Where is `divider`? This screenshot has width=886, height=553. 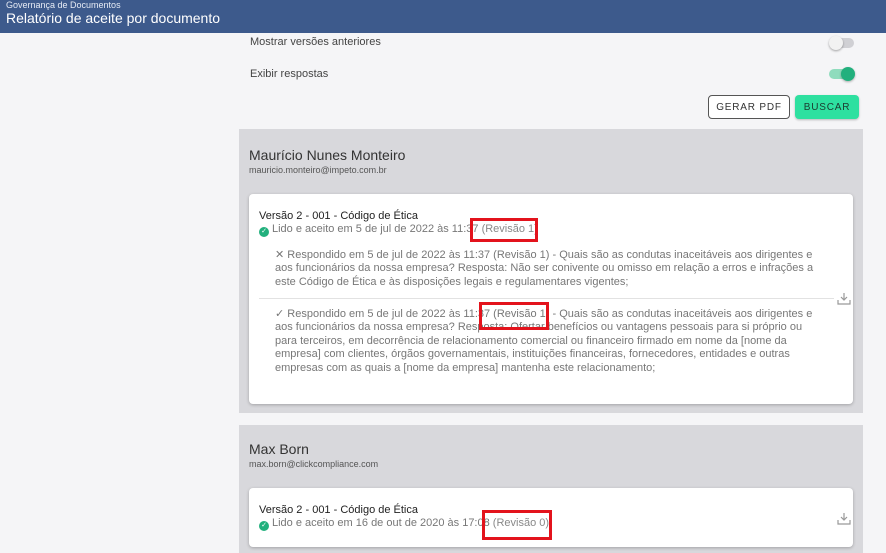
divider is located at coordinates (546, 298).